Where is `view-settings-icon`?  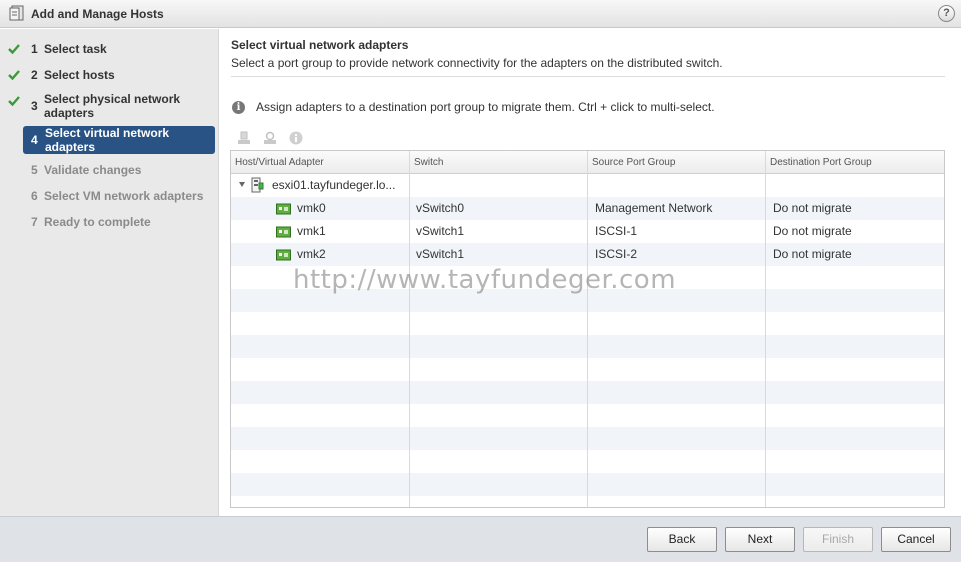 view-settings-icon is located at coordinates (296, 138).